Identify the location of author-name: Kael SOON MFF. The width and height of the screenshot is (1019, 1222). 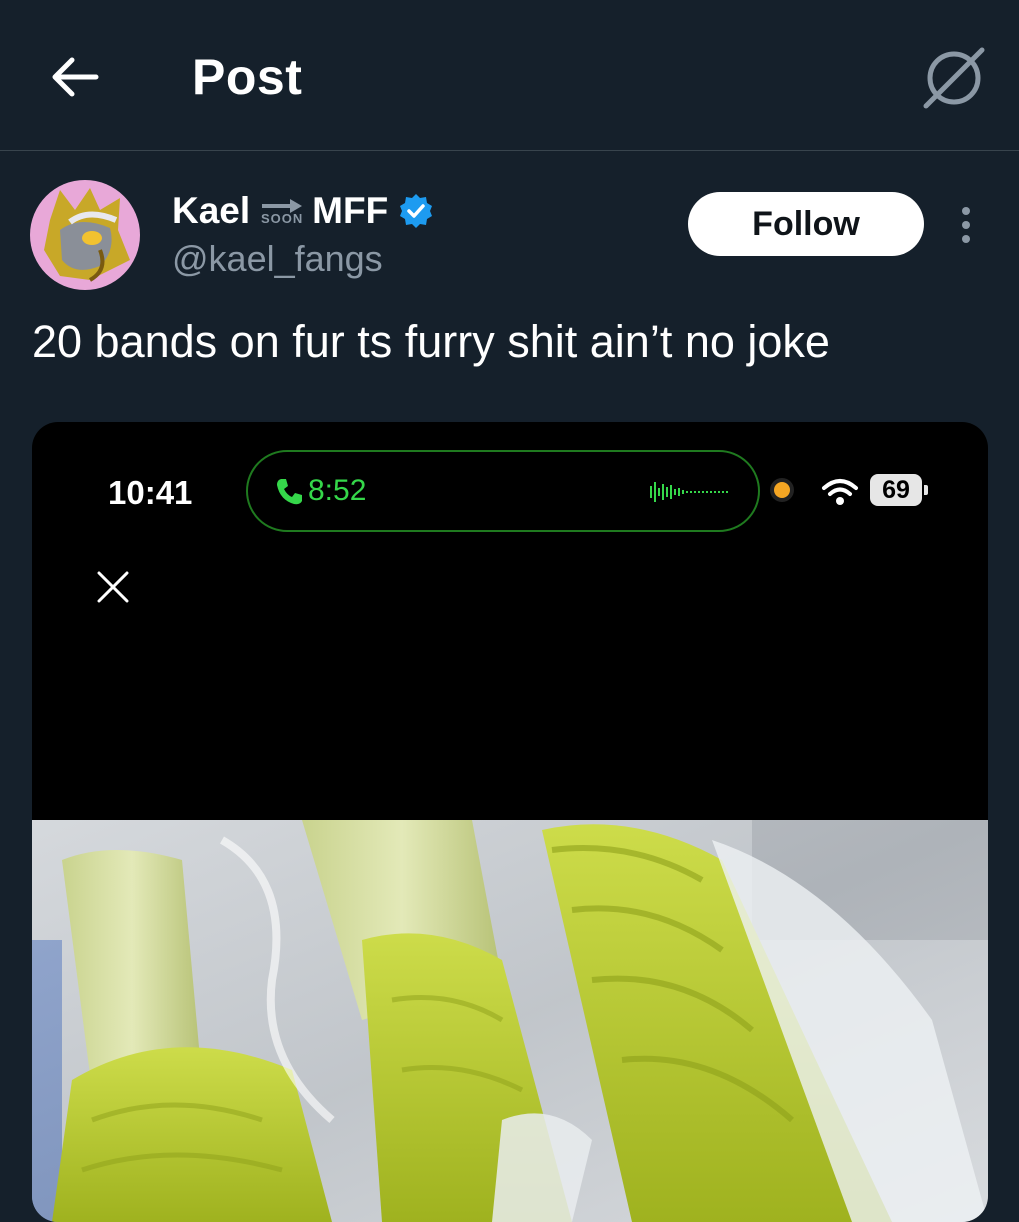
(303, 211).